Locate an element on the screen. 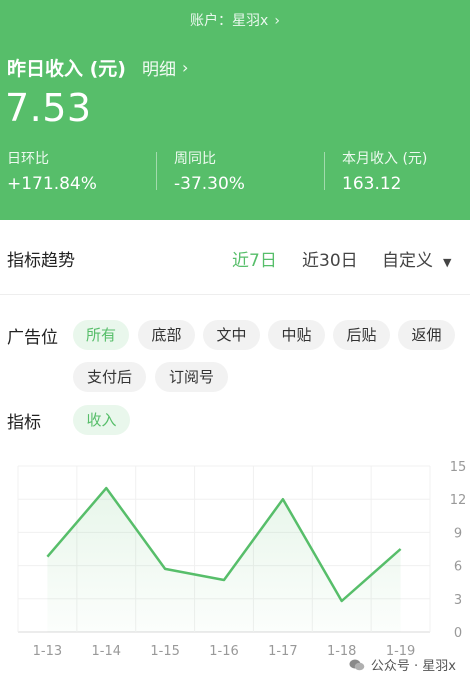 Image resolution: width=470 pixels, height=684 pixels. chip-ad-position-rebate: 返佣 is located at coordinates (426, 335).